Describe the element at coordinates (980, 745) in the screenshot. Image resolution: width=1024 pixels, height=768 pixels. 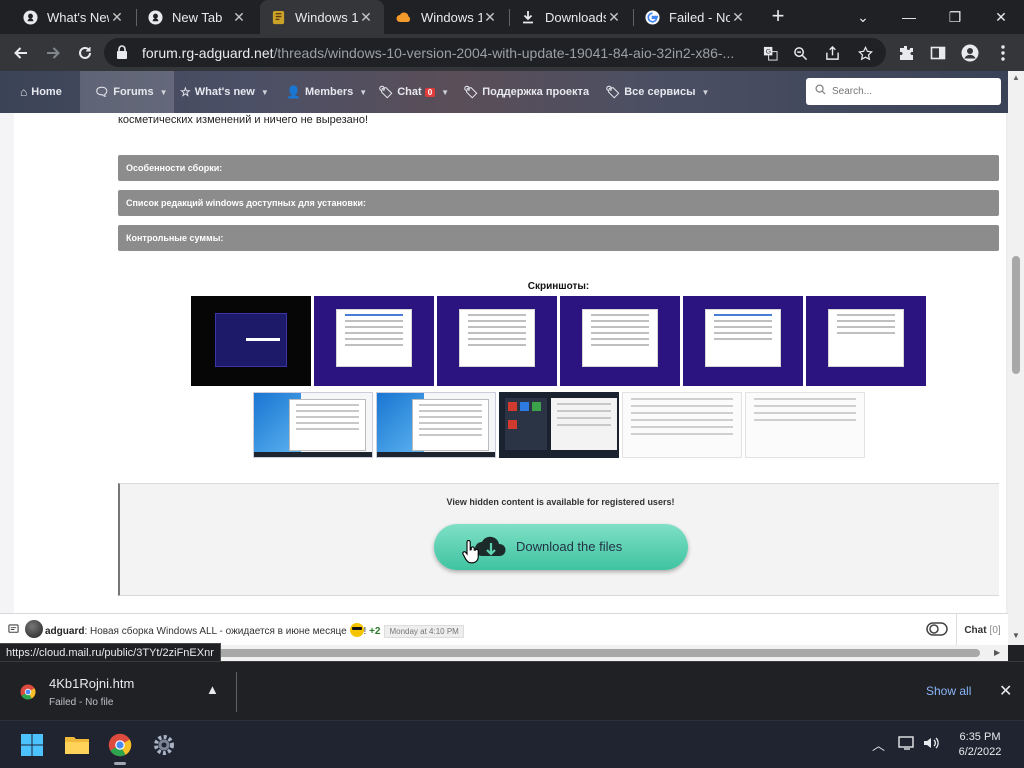
I see `taskbar-clock: 6:35 PM 6/2/2022` at that location.